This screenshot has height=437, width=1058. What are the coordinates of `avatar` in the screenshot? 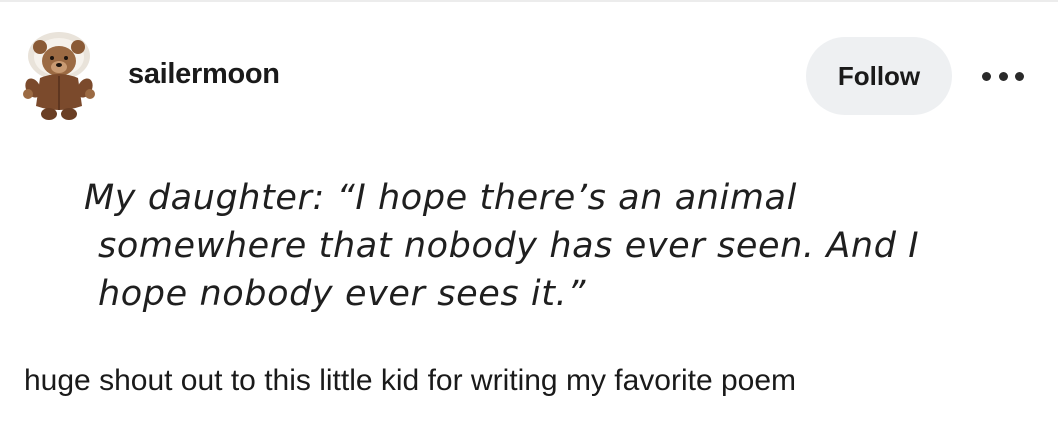 It's located at (59, 76).